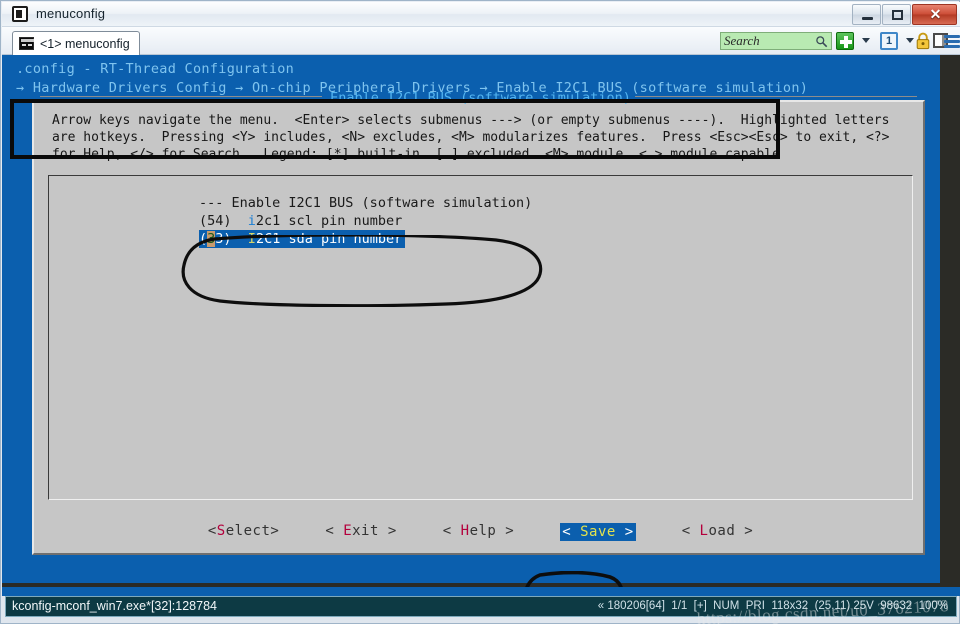  I want to click on console-tab-icon, so click(26, 43).